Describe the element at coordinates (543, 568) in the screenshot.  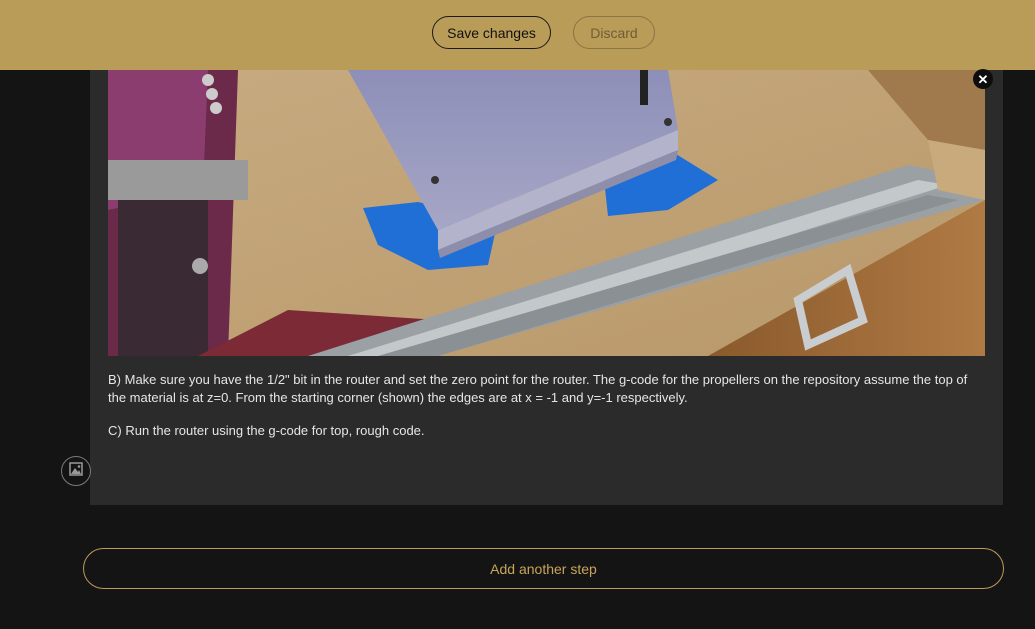
I see `add-another-step-button: Add another step` at that location.